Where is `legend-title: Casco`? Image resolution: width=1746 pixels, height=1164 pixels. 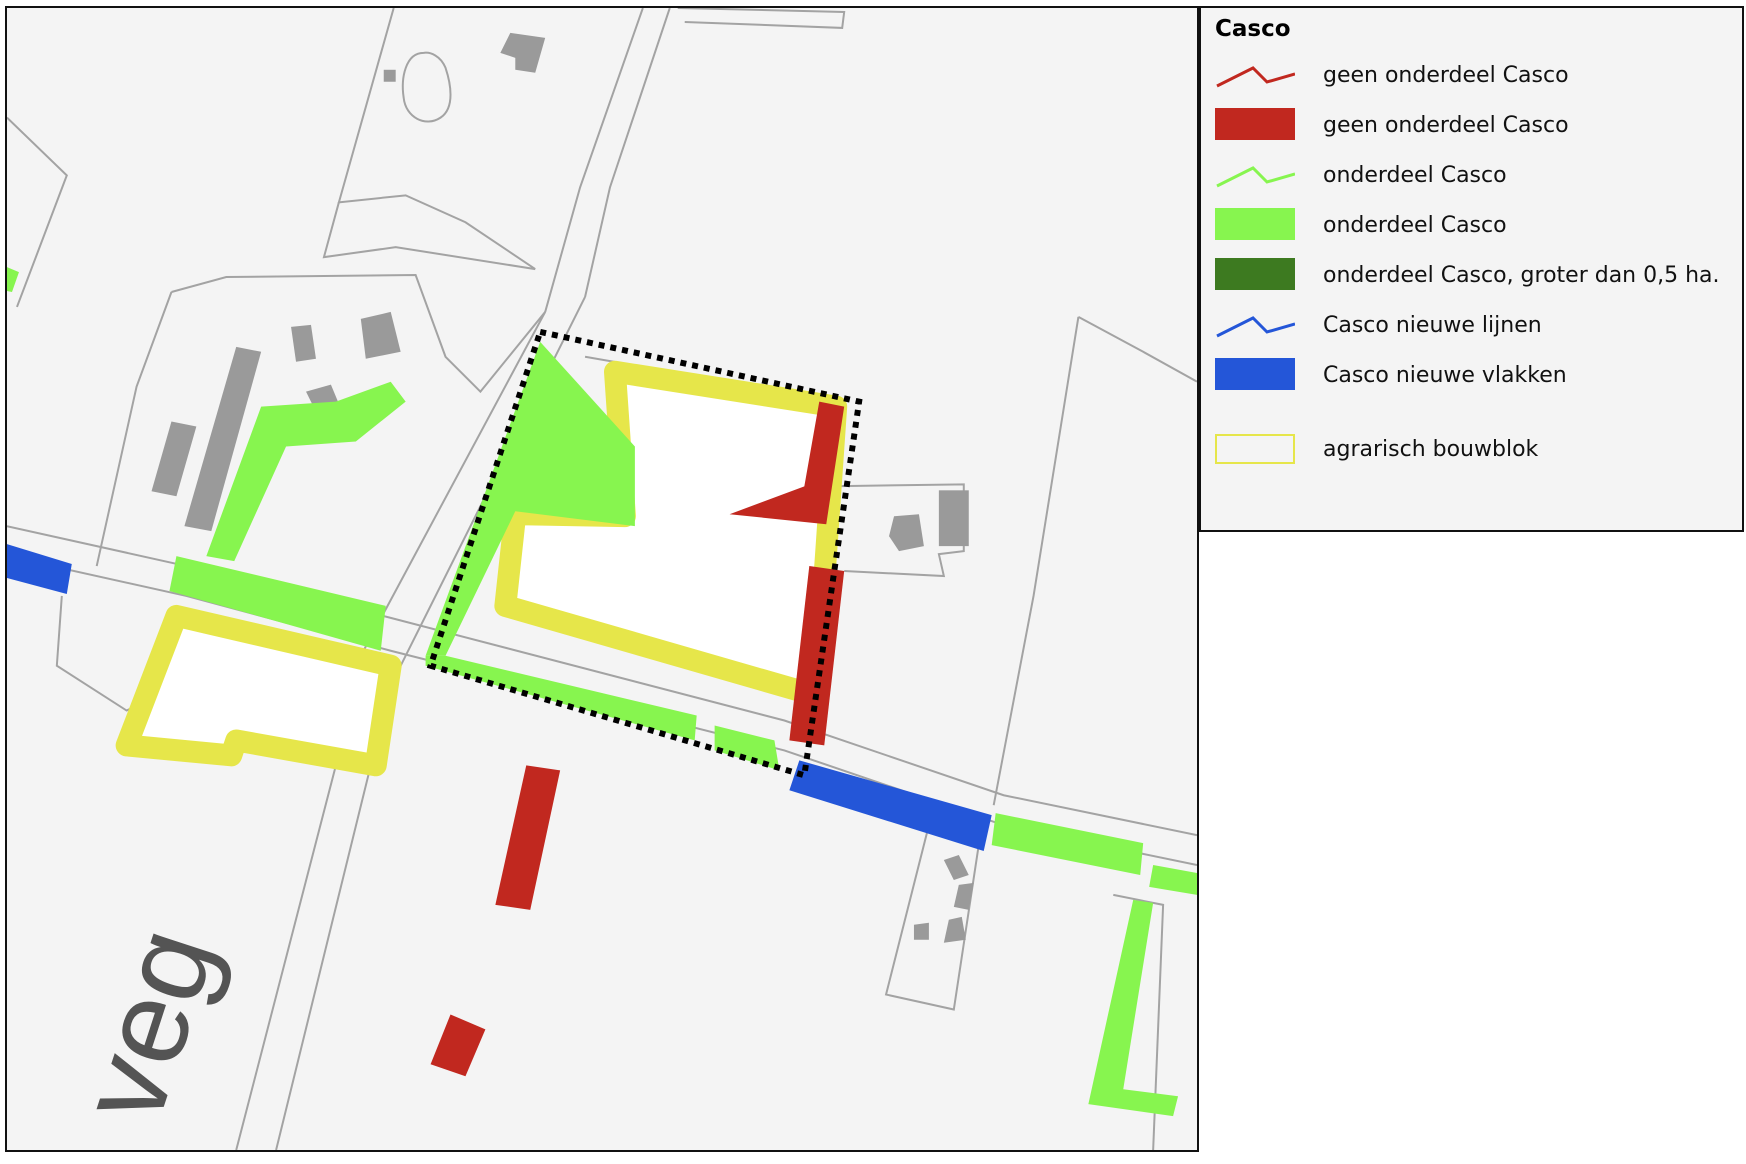
legend-title: Casco is located at coordinates (1253, 29).